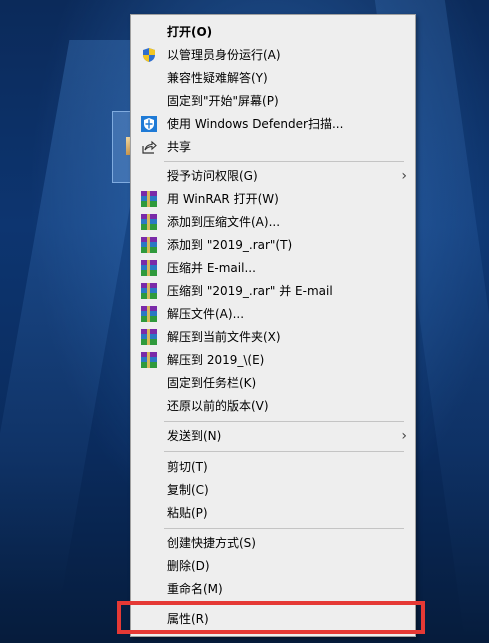 The width and height of the screenshot is (489, 643). Describe the element at coordinates (188, 566) in the screenshot. I see `menu-item-label: 删除(D)` at that location.